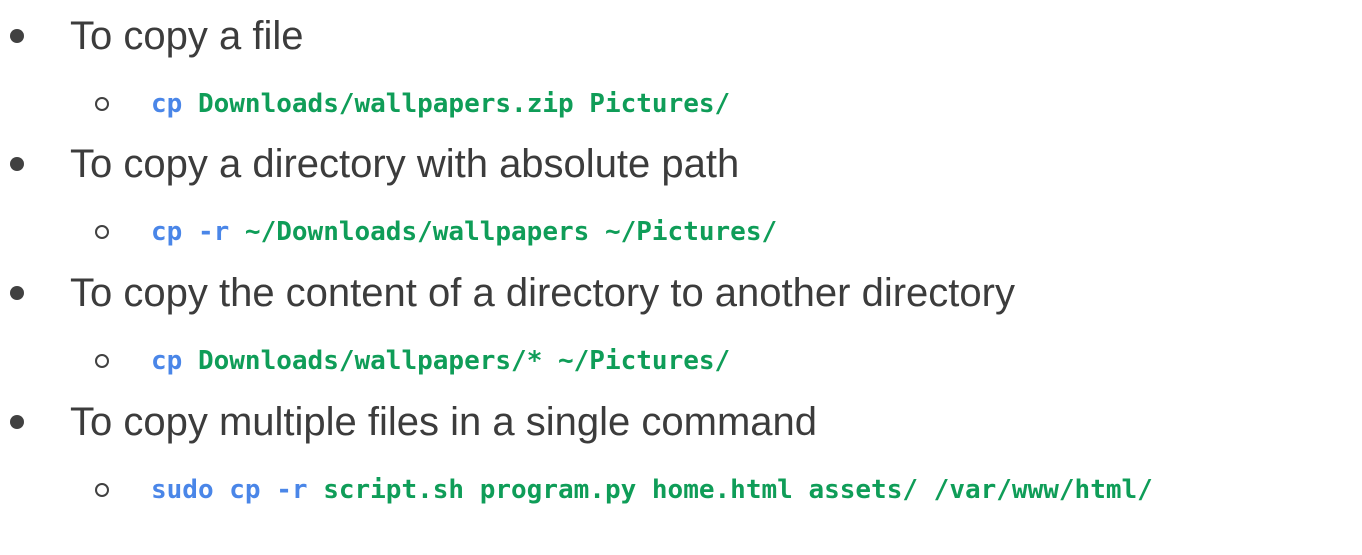 The height and width of the screenshot is (555, 1362). What do you see at coordinates (405, 164) in the screenshot?
I see `bullet-text: To copy a directory with absolute path` at bounding box center [405, 164].